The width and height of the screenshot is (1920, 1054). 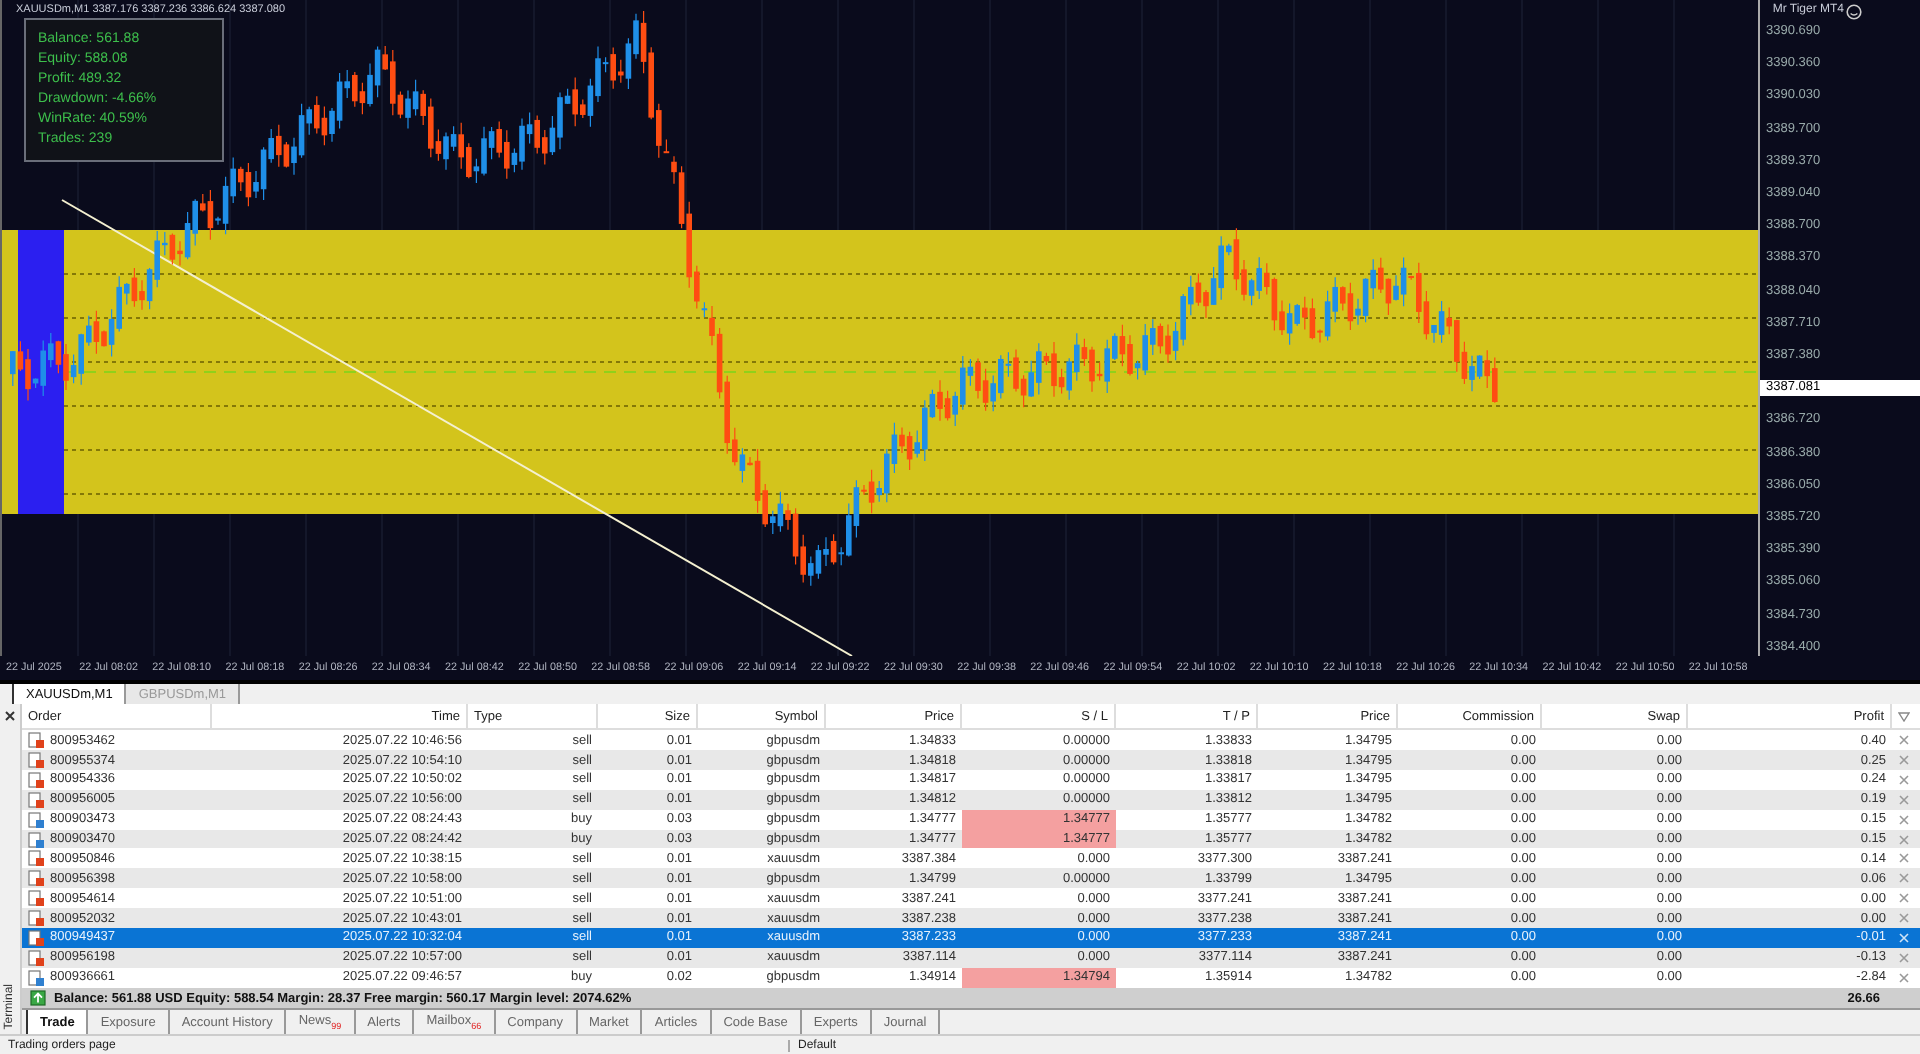 I want to click on sort-icon, so click(x=1904, y=716).